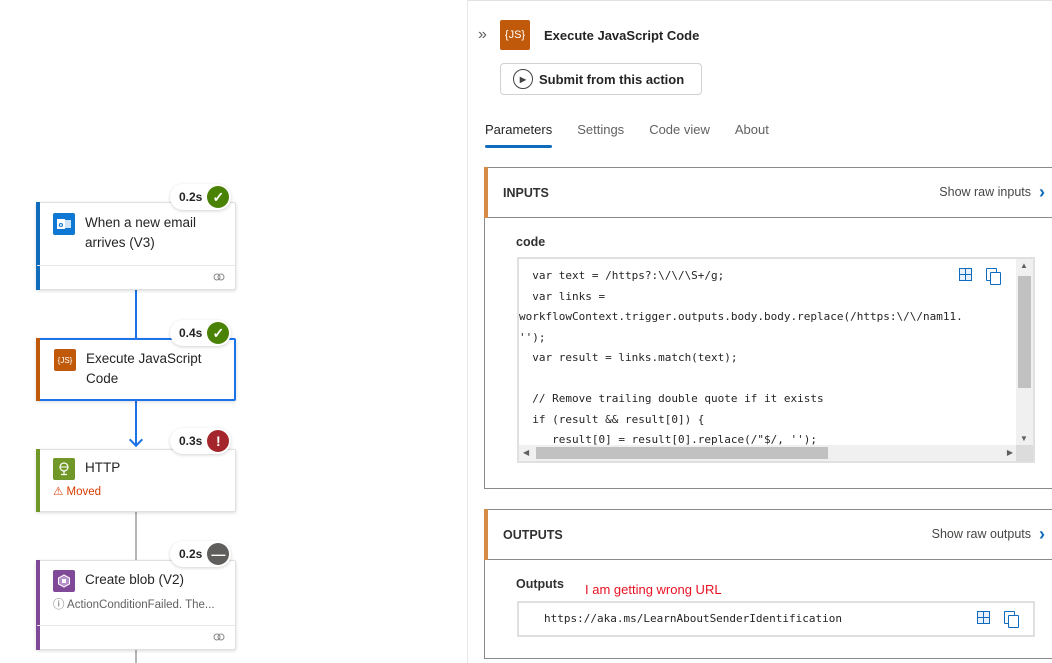 The image size is (1052, 663). Describe the element at coordinates (64, 469) in the screenshot. I see `globe-icon` at that location.